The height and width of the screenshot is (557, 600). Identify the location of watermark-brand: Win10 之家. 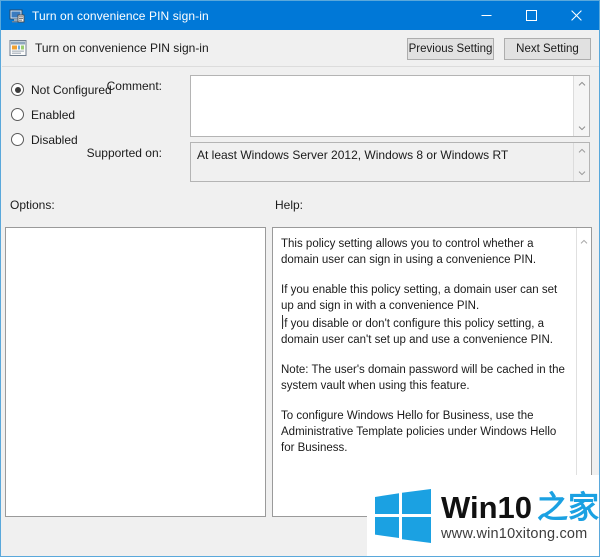
(520, 507).